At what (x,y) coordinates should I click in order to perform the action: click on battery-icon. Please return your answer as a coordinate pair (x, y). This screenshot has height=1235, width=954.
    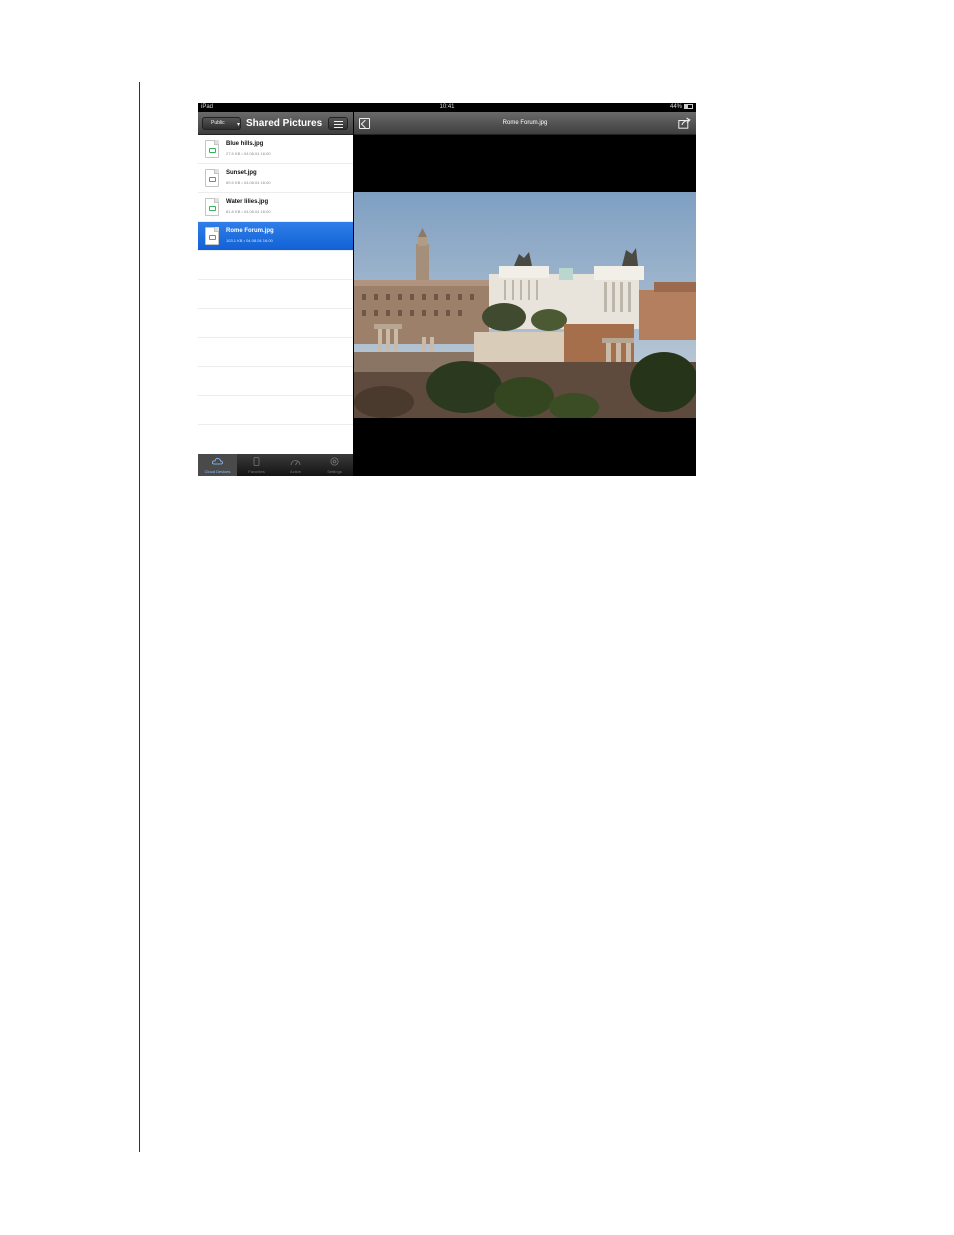
    Looking at the image, I should click on (688, 106).